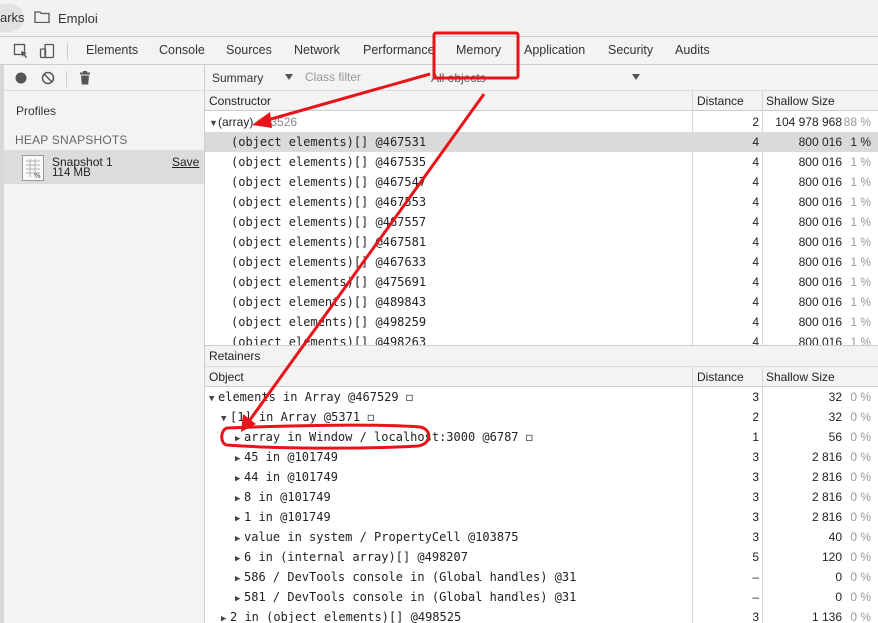 This screenshot has width=878, height=623. Describe the element at coordinates (85, 78) in the screenshot. I see `trash-icon` at that location.